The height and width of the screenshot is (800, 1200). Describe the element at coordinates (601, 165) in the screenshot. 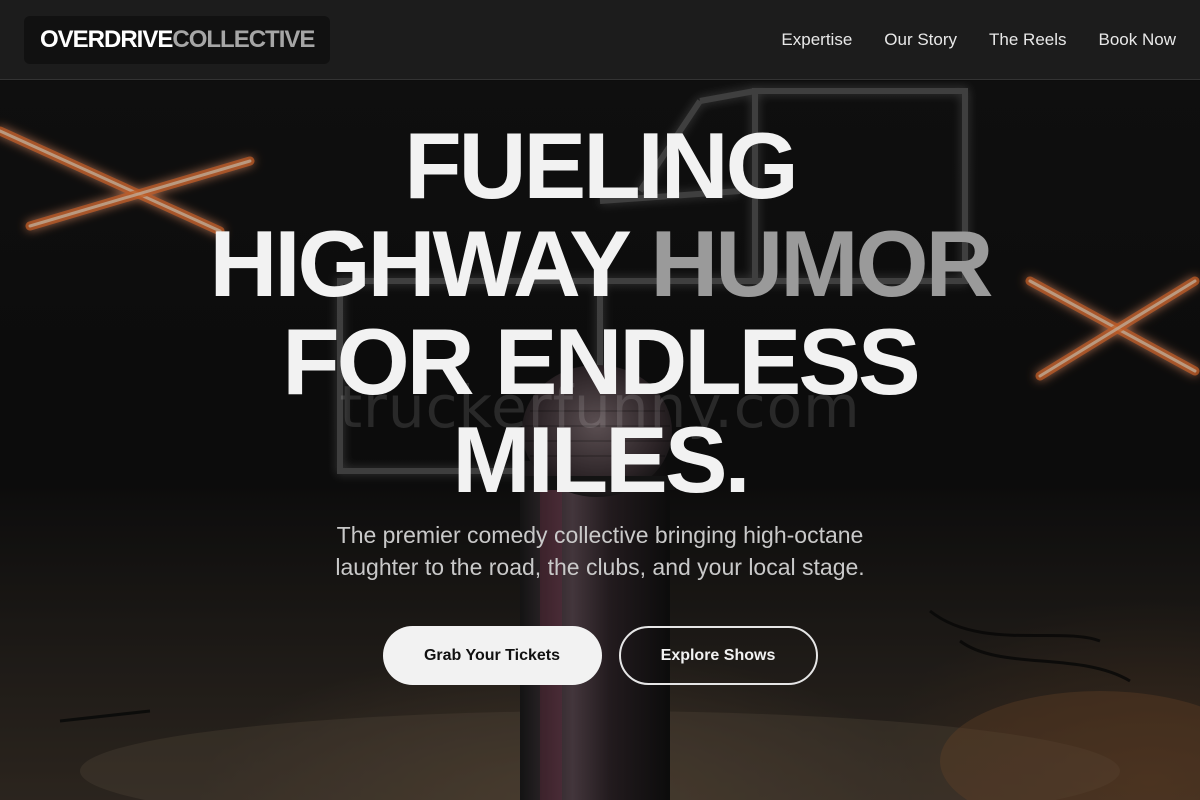

I see `headline-line-1: FUELING` at that location.